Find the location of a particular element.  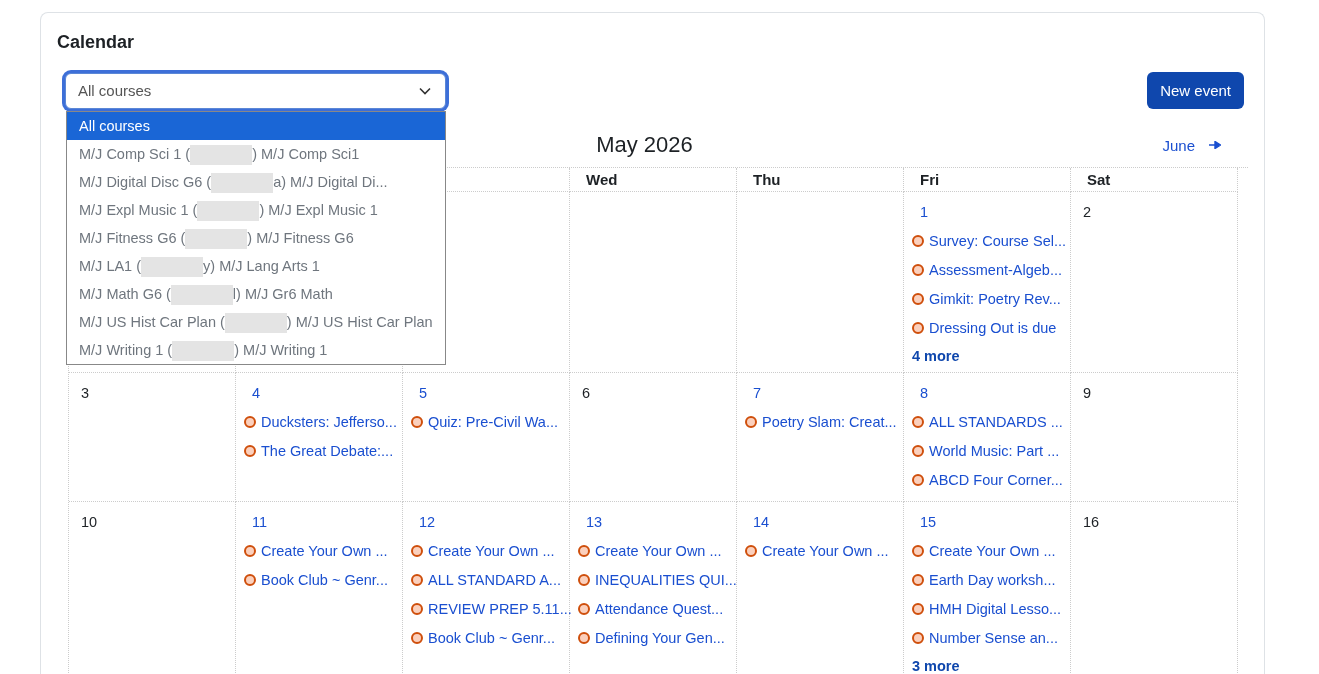

weekday-header: Fri is located at coordinates (987, 180).